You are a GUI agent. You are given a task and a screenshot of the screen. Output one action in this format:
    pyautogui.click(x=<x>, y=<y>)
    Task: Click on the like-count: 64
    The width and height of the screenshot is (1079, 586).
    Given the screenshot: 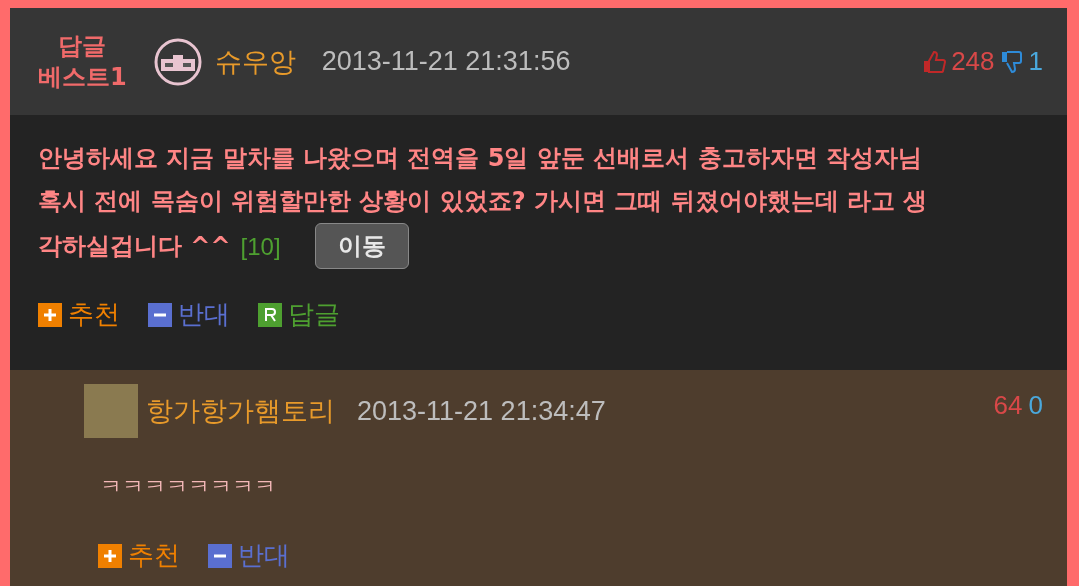 What is the action you would take?
    pyautogui.click(x=1008, y=405)
    